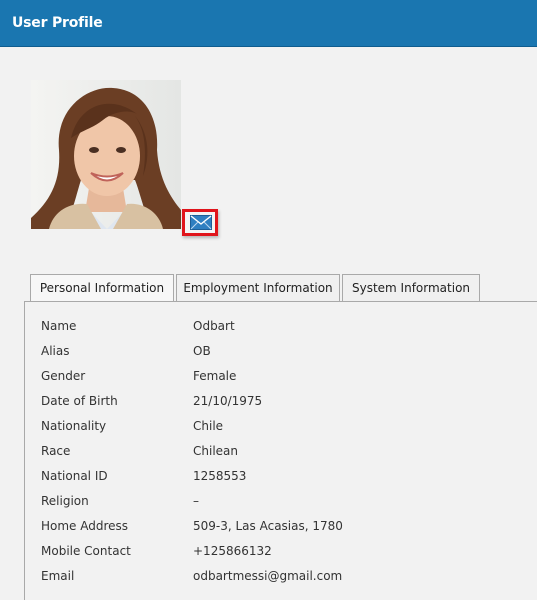 Image resolution: width=537 pixels, height=600 pixels. Describe the element at coordinates (202, 351) in the screenshot. I see `field-value: OB` at that location.